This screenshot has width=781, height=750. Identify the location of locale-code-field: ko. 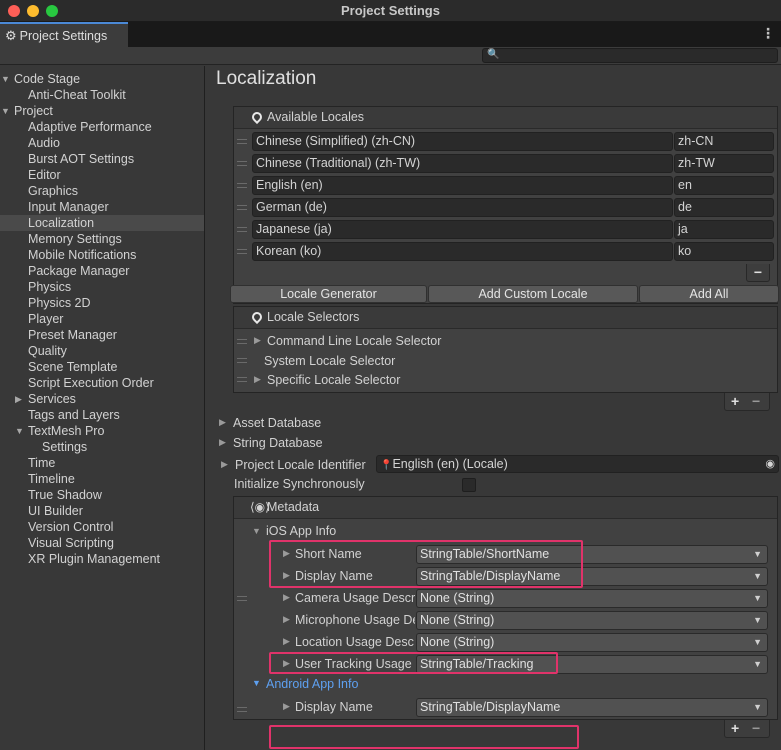
(724, 251).